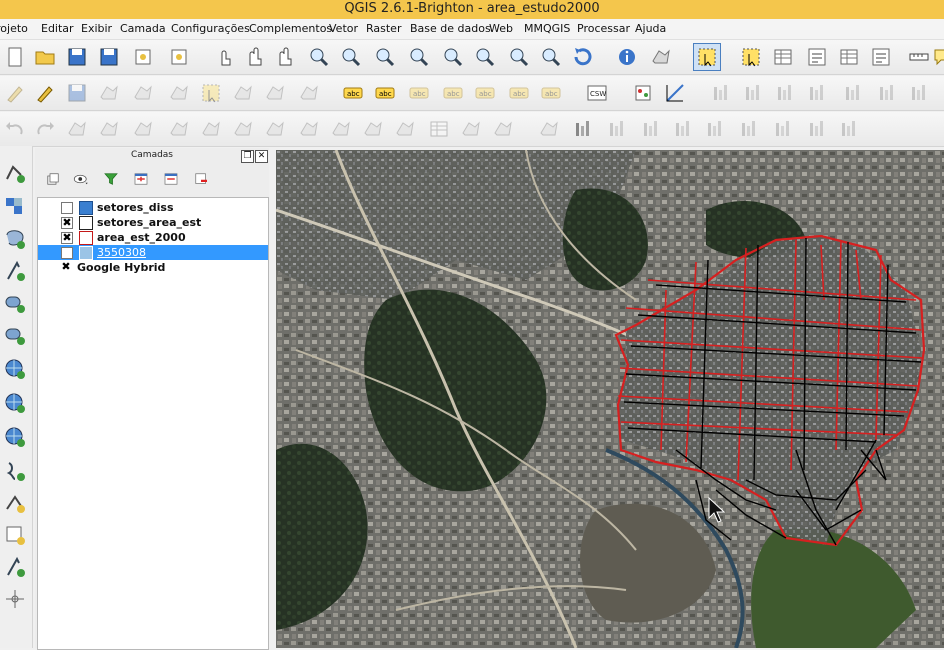 The image size is (944, 650). Describe the element at coordinates (15, 239) in the screenshot. I see `add-postgis-layer-icon` at that location.